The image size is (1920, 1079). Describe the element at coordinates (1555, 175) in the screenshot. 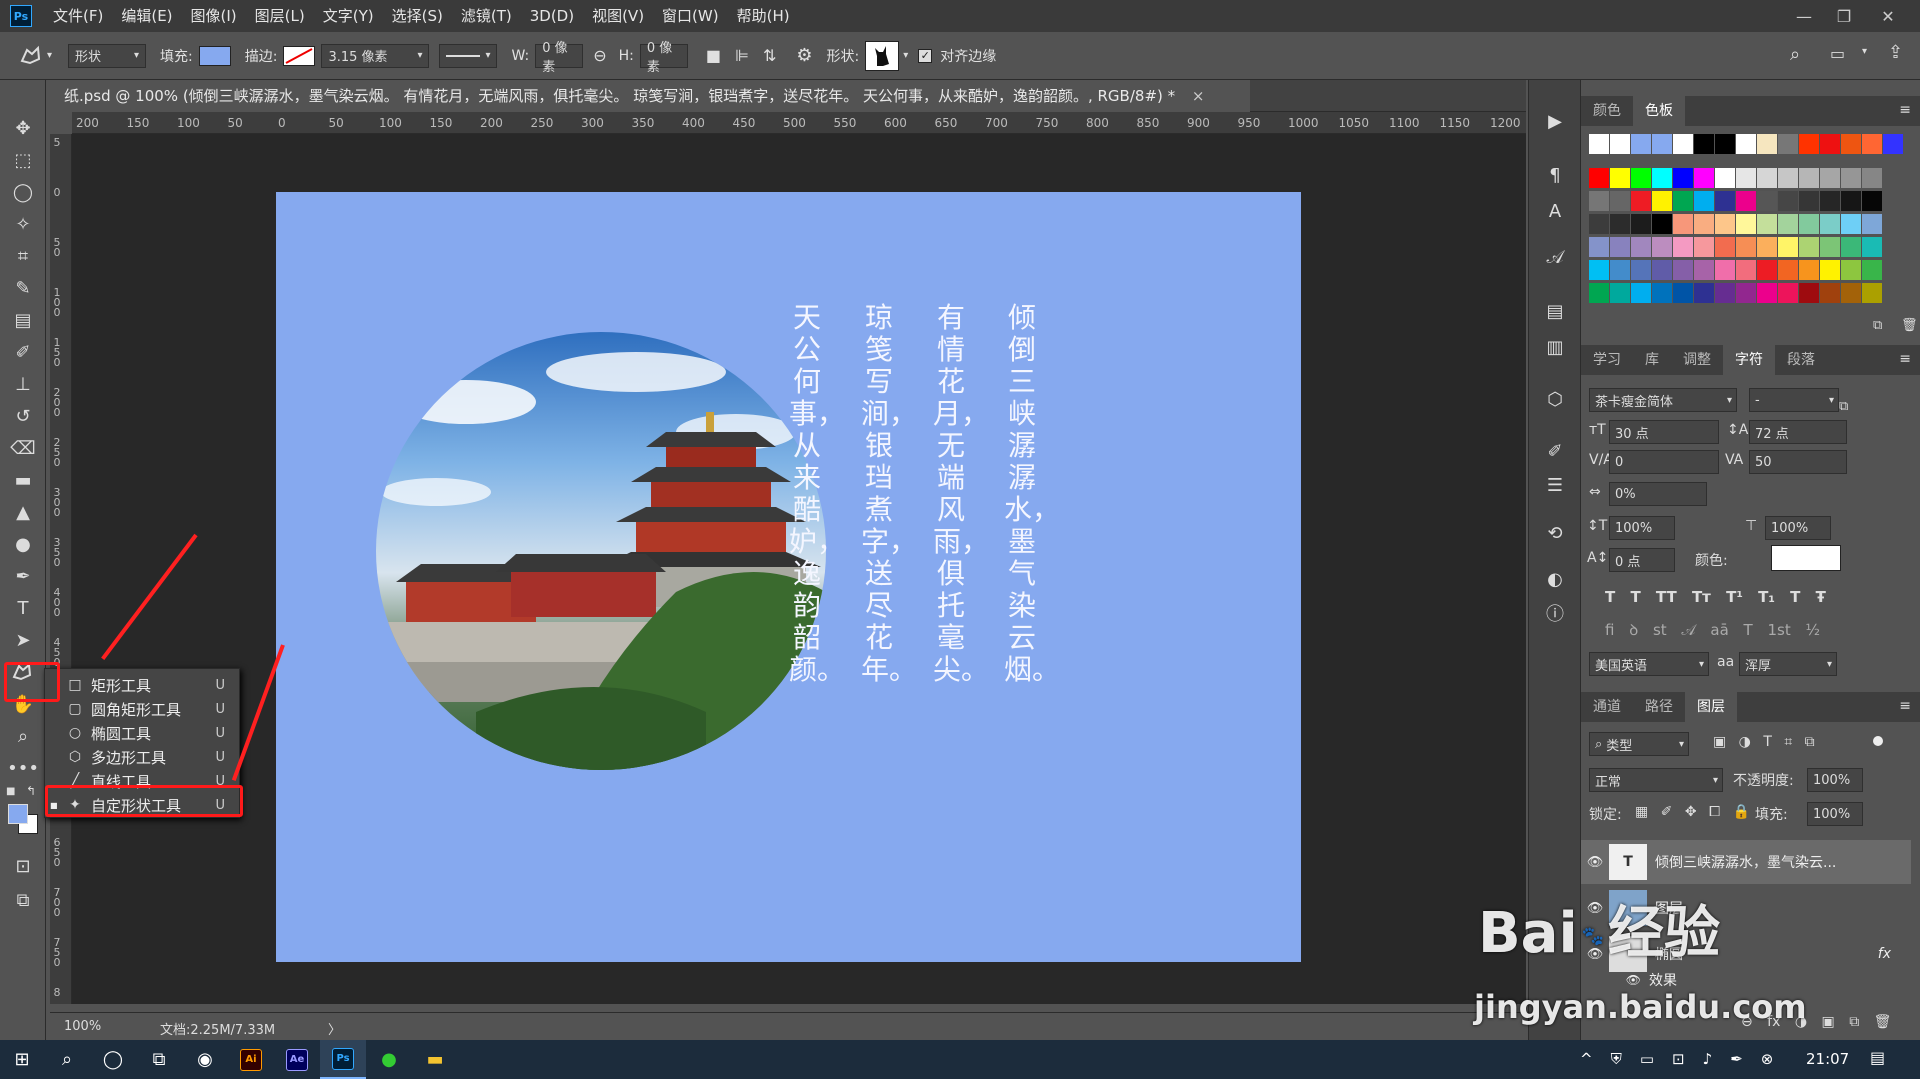

I see `paragraph-style-icon: ¶` at that location.